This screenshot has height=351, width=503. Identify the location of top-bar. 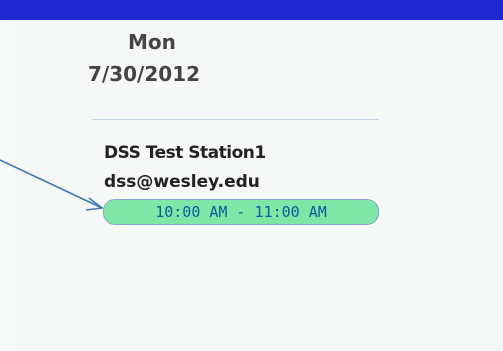
(251, 10).